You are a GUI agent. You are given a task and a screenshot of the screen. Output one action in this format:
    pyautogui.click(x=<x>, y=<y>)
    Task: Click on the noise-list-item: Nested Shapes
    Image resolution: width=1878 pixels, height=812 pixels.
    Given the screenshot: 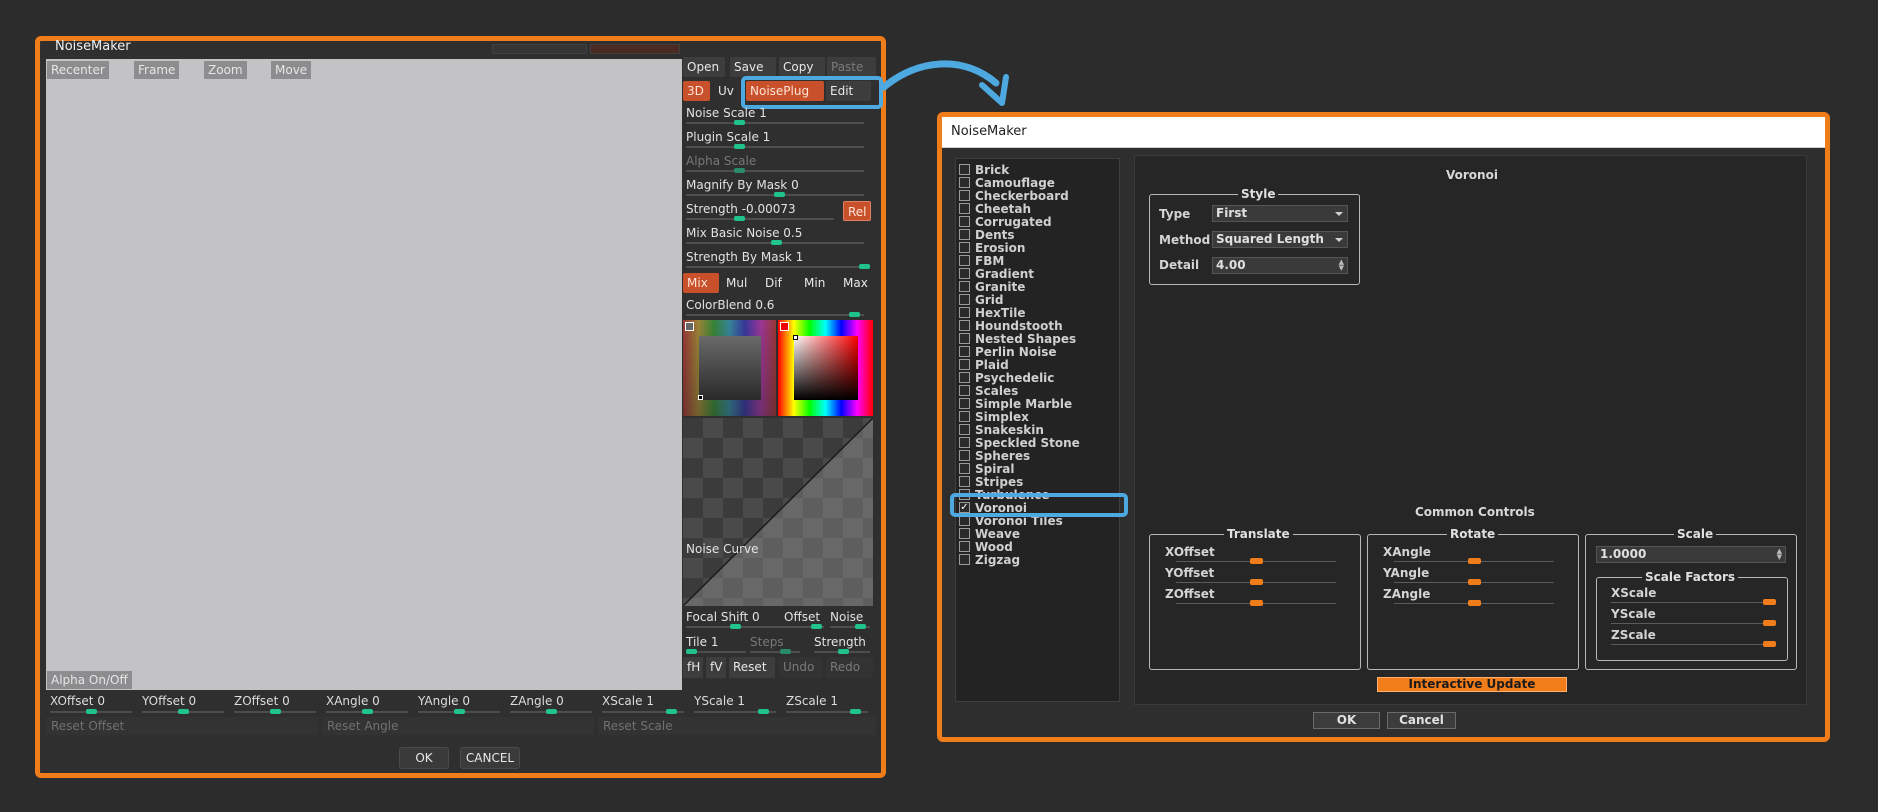 What is the action you would take?
    pyautogui.click(x=1017, y=339)
    